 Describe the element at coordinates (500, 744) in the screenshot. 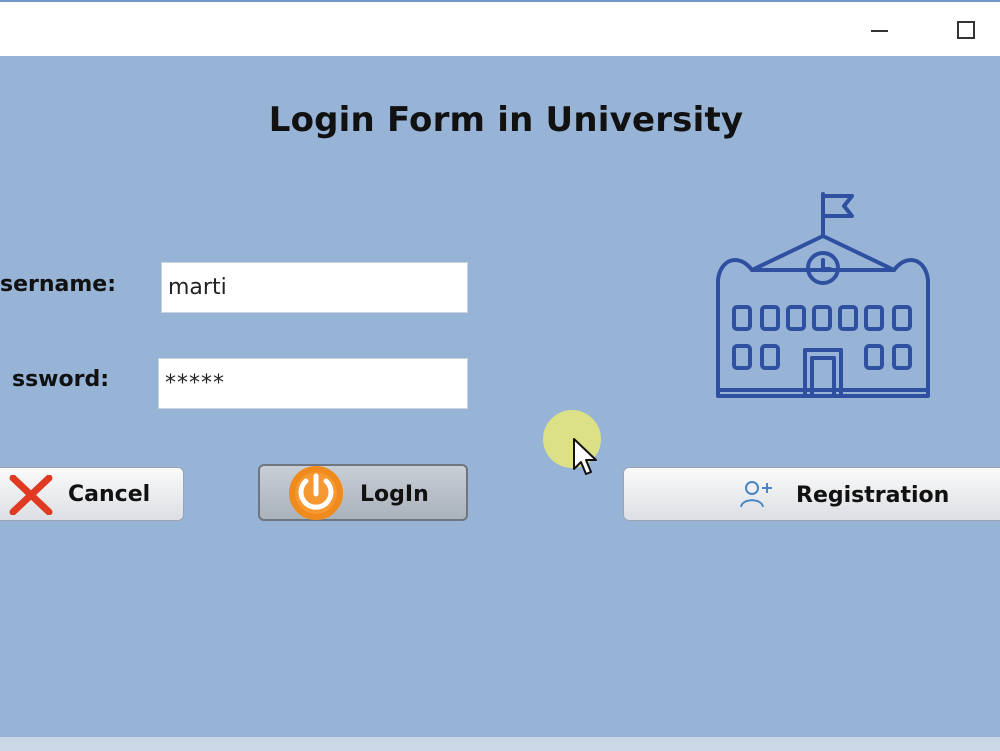

I see `bottom-strip` at that location.